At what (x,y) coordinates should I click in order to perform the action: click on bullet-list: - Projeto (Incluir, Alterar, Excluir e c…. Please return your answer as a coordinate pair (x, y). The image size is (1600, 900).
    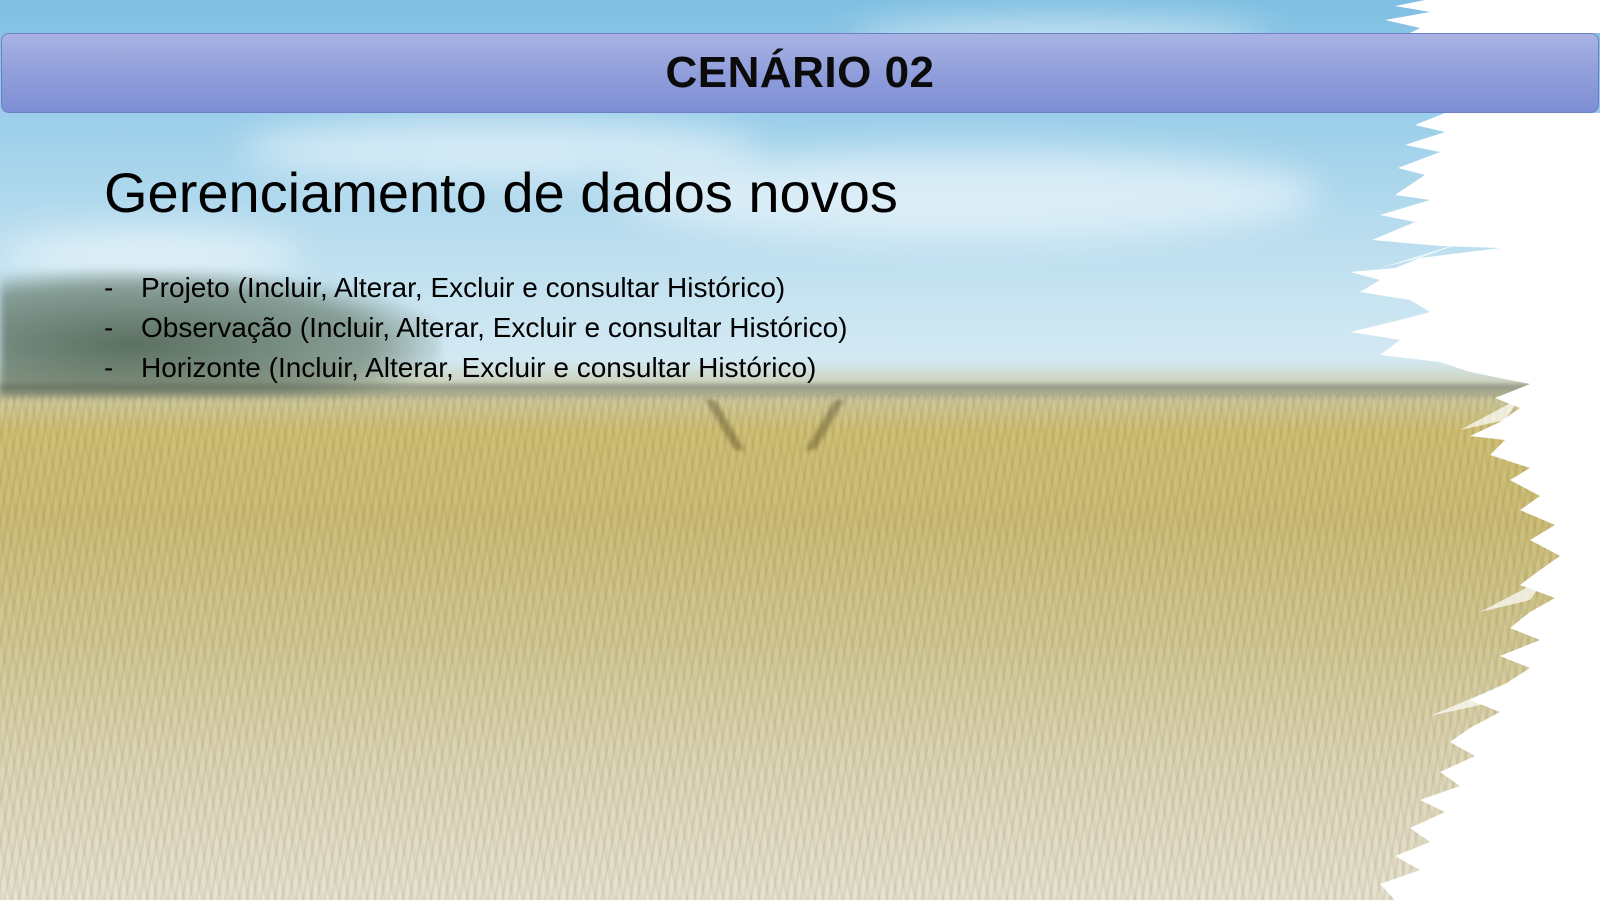
    Looking at the image, I should click on (475, 332).